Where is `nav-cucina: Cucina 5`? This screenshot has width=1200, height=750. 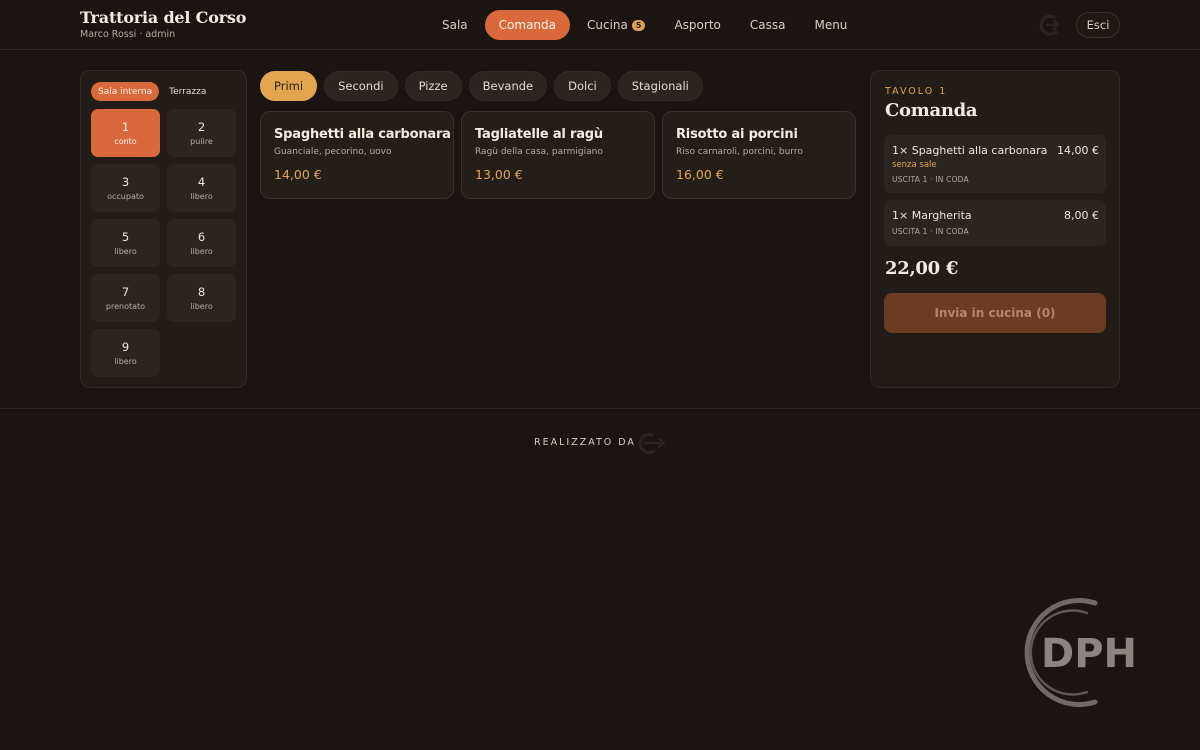
nav-cucina: Cucina 5 is located at coordinates (616, 25).